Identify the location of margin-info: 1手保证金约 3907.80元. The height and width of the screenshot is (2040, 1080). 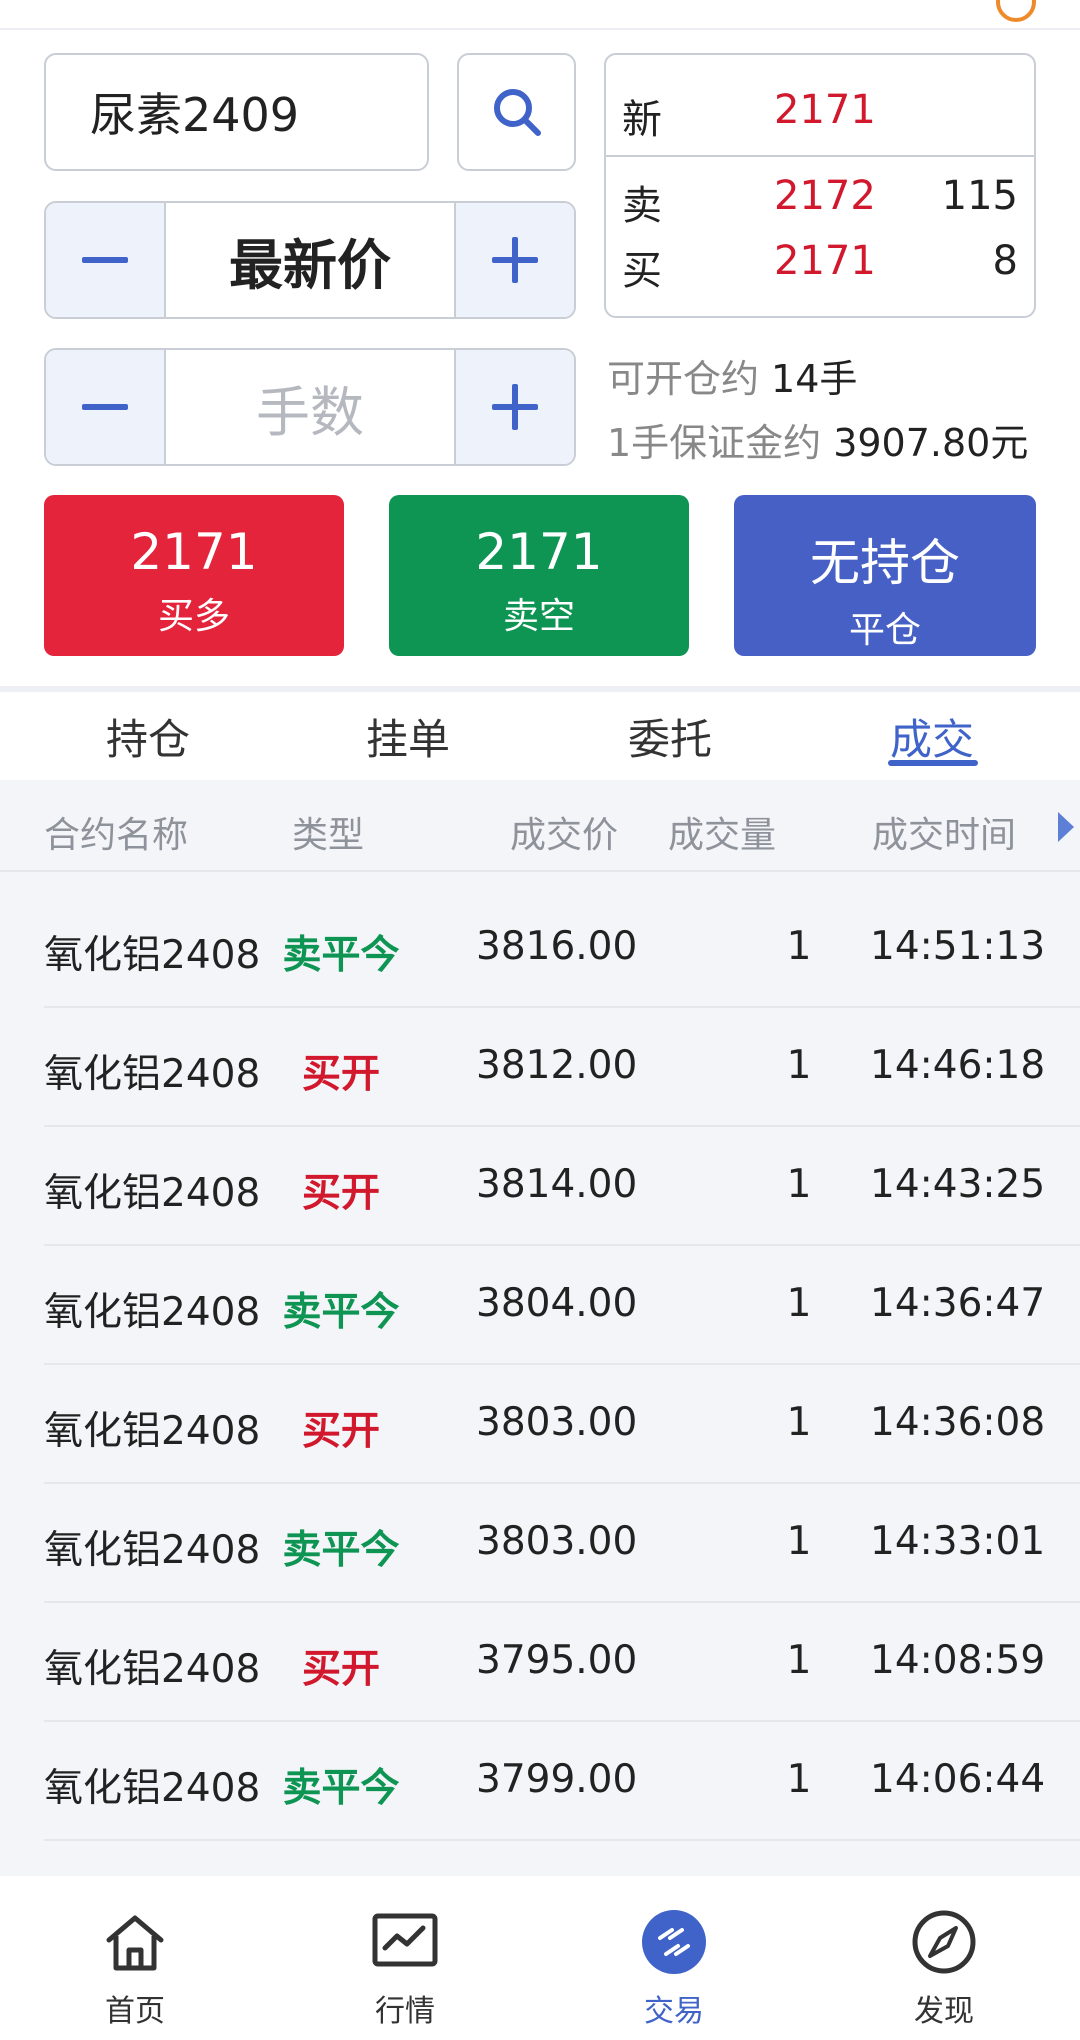
(817, 439).